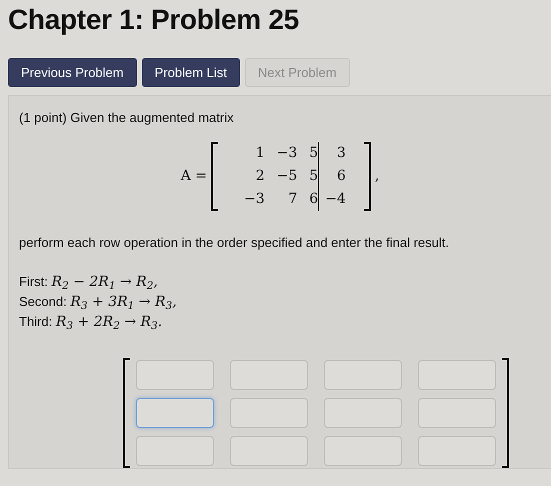 This screenshot has height=486, width=551. I want to click on step-label: First:, so click(33, 281).